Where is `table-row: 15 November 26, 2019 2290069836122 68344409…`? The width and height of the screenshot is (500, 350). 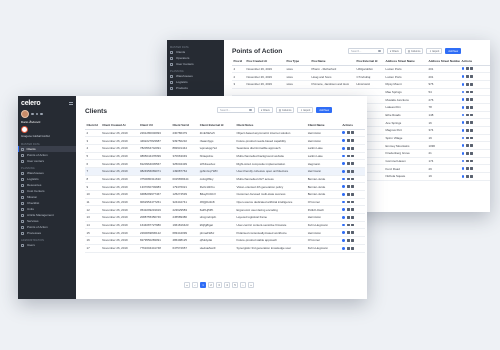 table-row: 15 November 26, 2019 2290069836122 68344409… is located at coordinates (225, 233).